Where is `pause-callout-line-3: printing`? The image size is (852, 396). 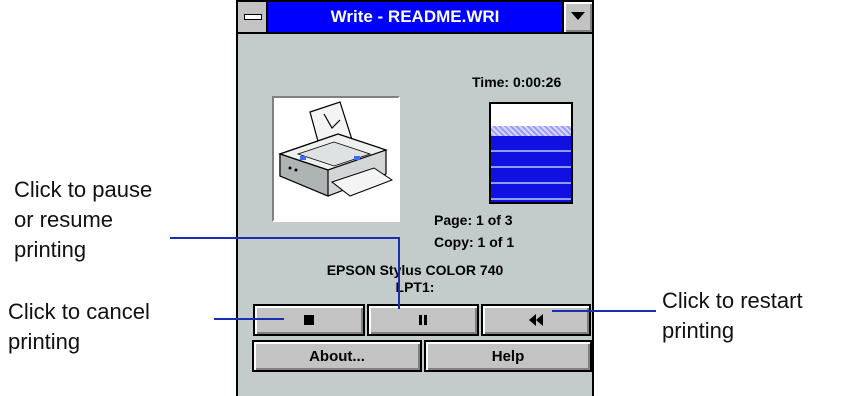 pause-callout-line-3: printing is located at coordinates (50, 249).